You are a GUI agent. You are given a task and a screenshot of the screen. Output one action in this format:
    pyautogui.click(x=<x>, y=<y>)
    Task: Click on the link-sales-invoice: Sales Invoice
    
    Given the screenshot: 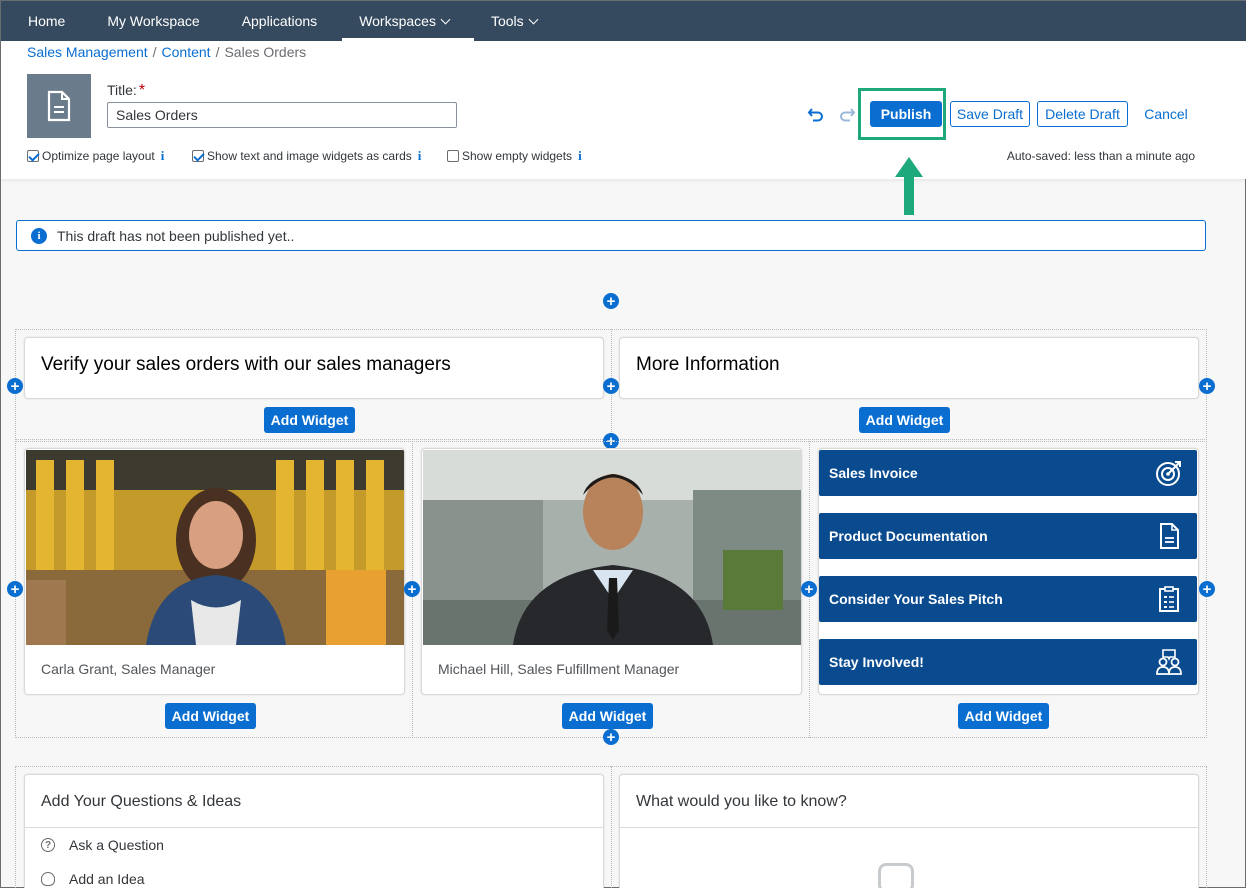 What is the action you would take?
    pyautogui.click(x=1008, y=473)
    